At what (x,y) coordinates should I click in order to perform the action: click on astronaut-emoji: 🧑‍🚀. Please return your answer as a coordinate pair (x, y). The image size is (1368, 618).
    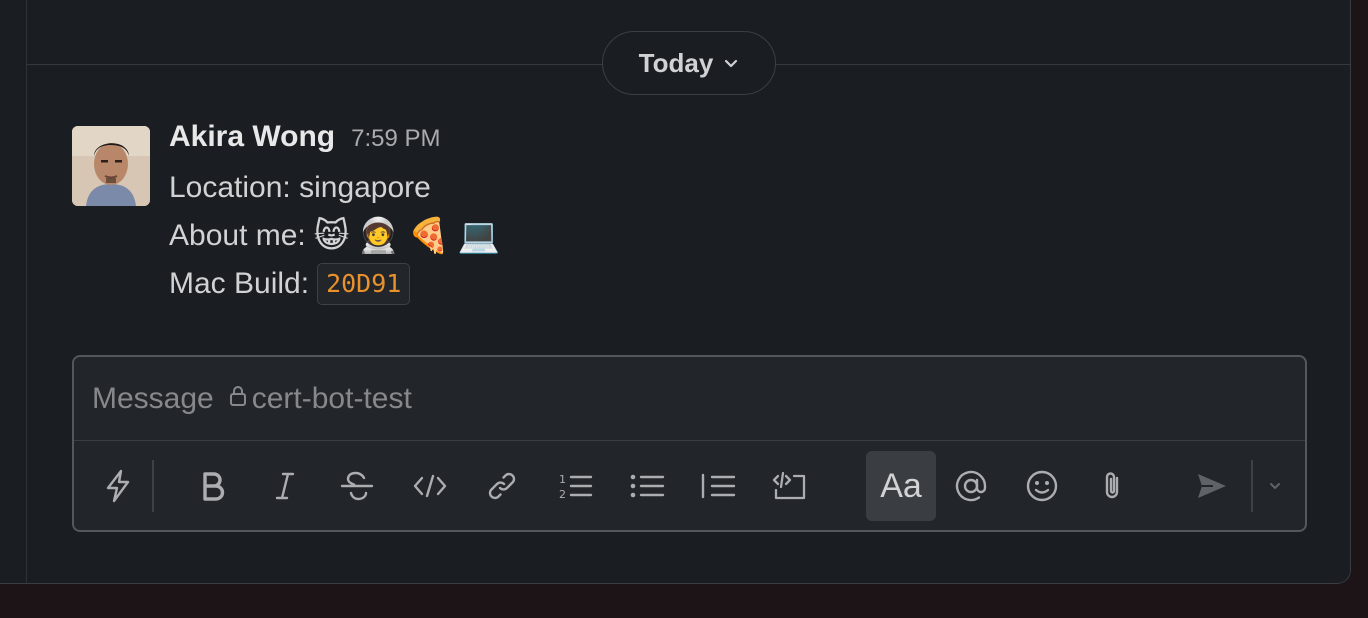
    Looking at the image, I should click on (378, 236).